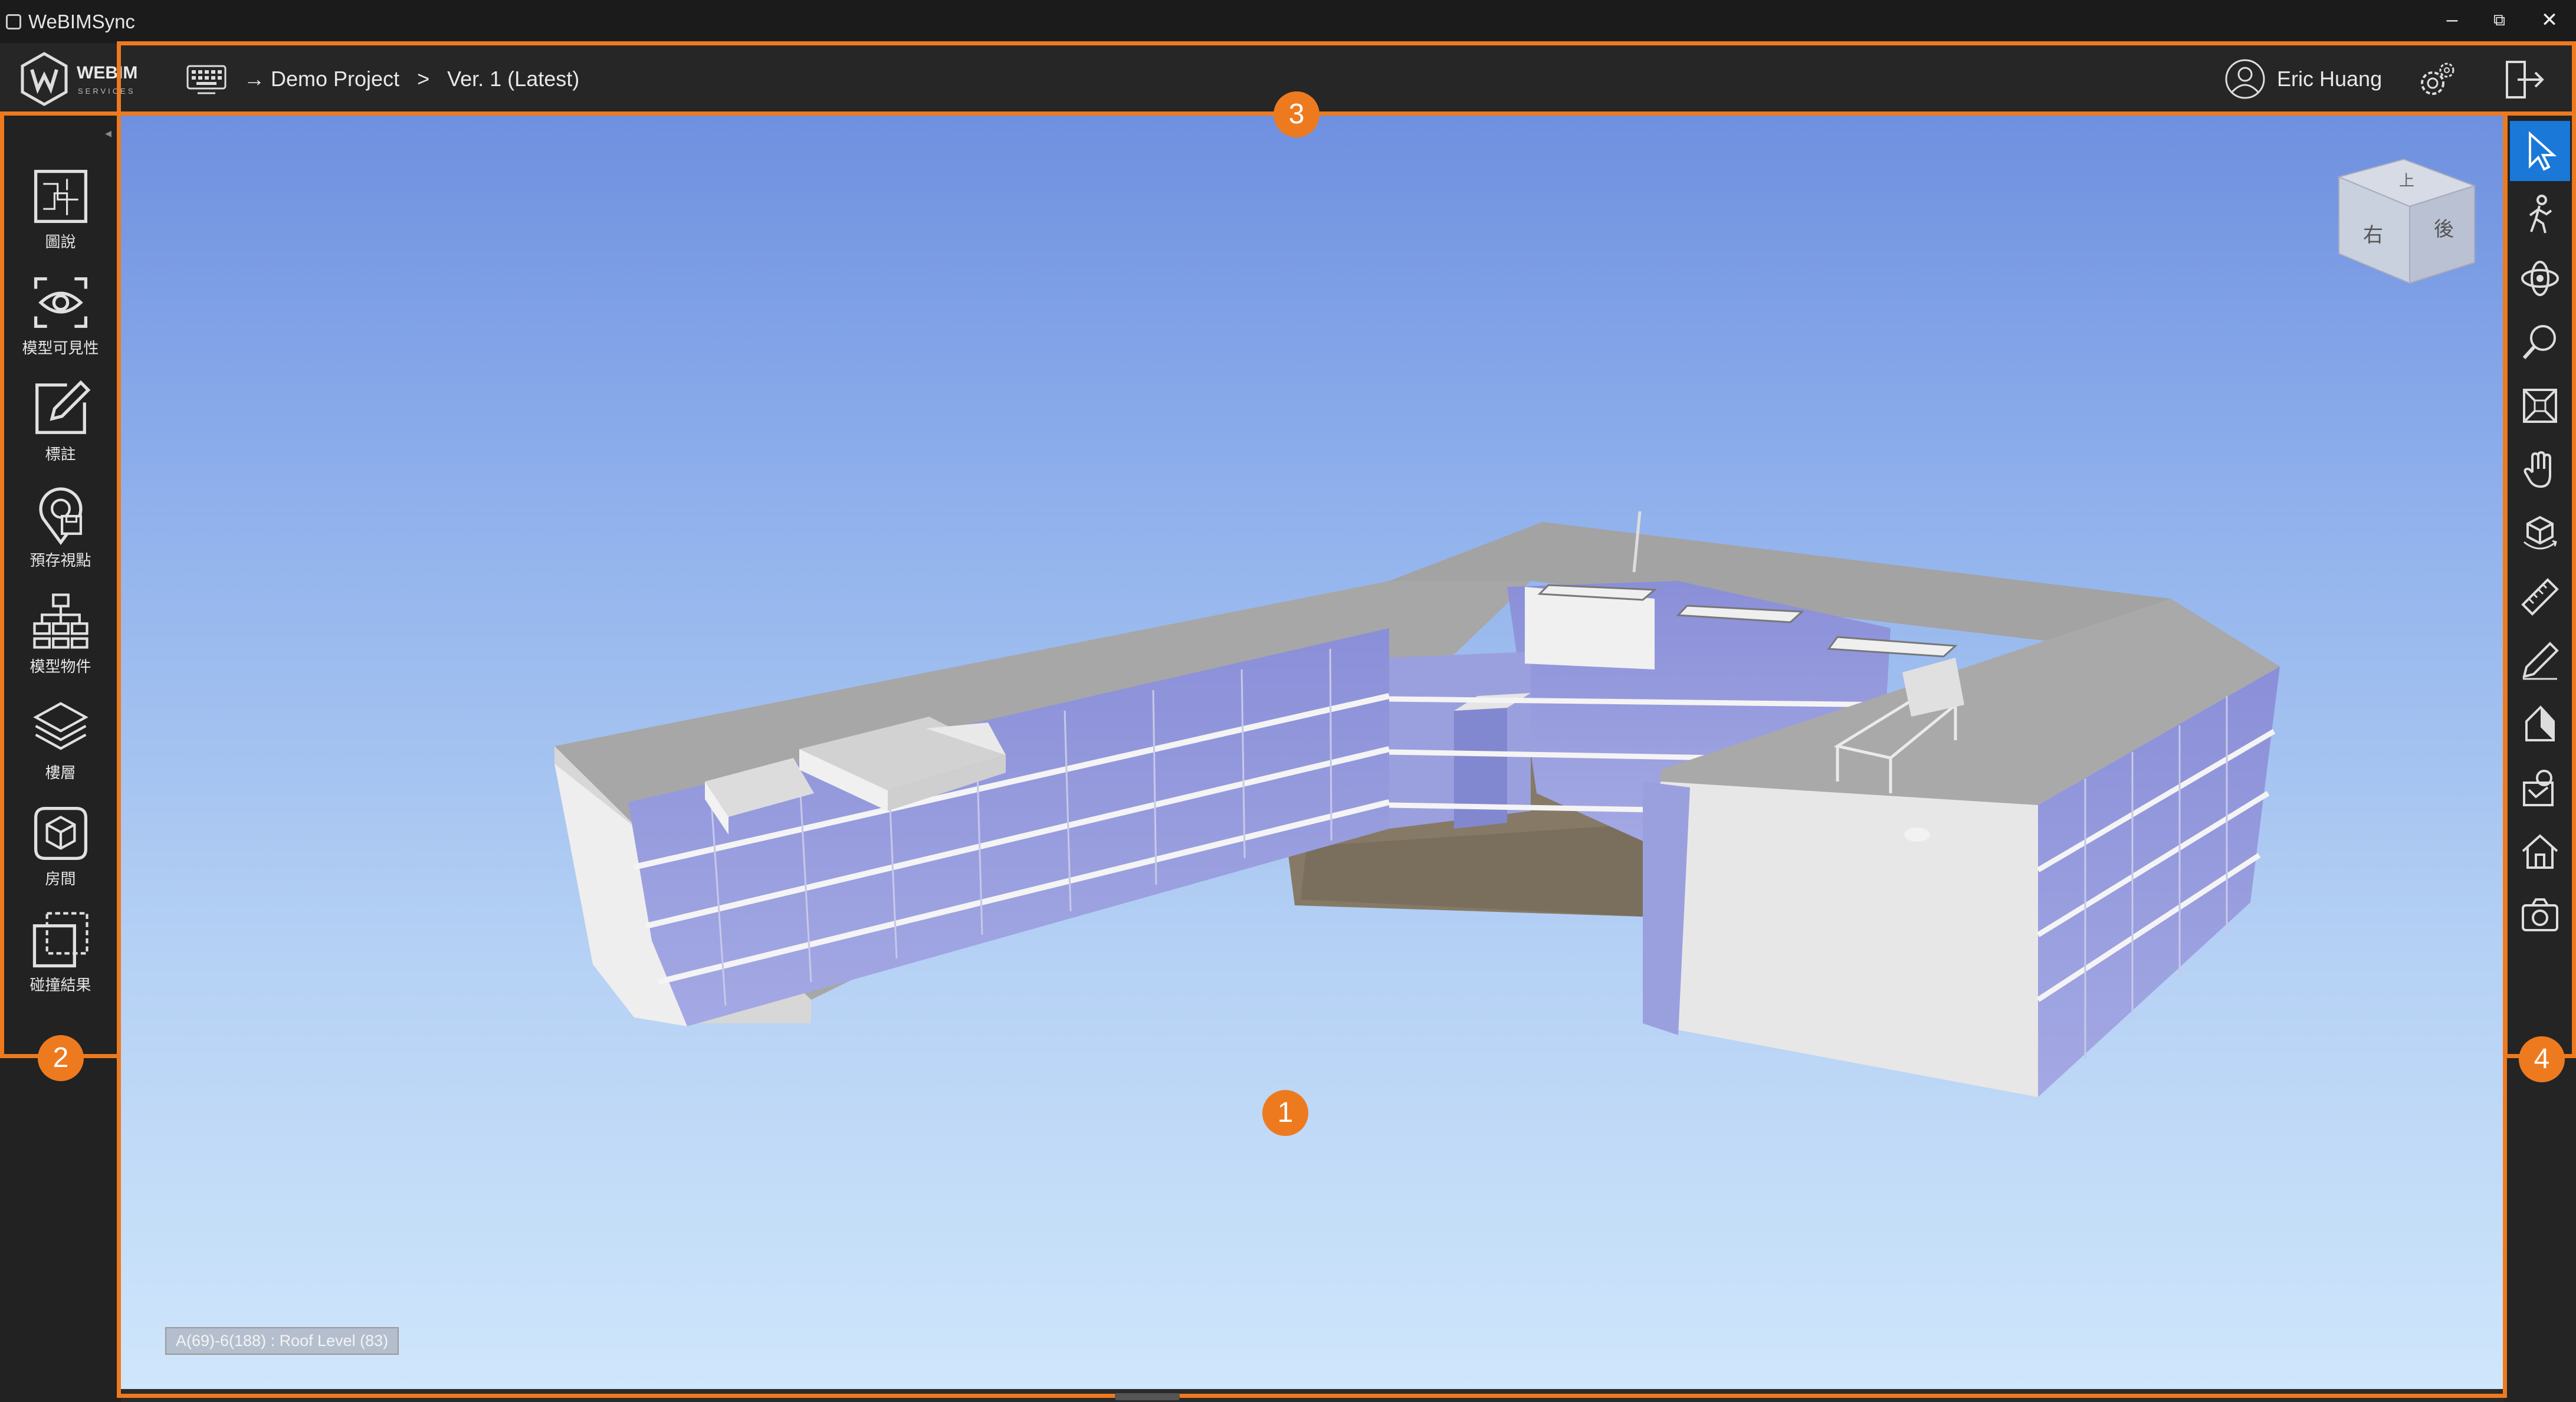 The width and height of the screenshot is (2576, 1402). Describe the element at coordinates (1480, 769) in the screenshot. I see `stair-core` at that location.